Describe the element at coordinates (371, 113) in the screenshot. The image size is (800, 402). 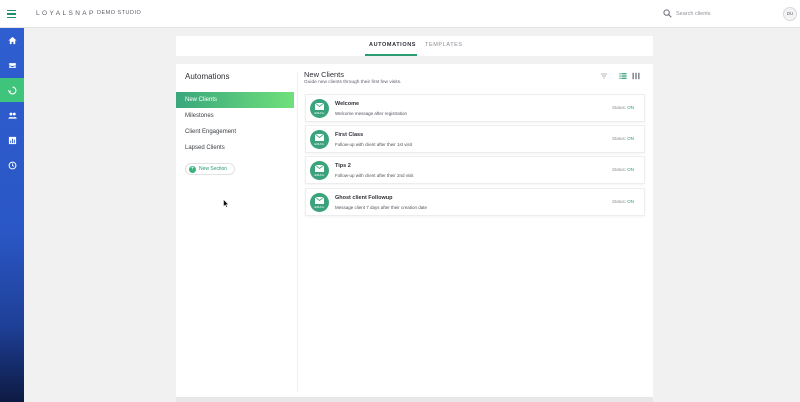
I see `automation-description: Welcome message after registration` at that location.